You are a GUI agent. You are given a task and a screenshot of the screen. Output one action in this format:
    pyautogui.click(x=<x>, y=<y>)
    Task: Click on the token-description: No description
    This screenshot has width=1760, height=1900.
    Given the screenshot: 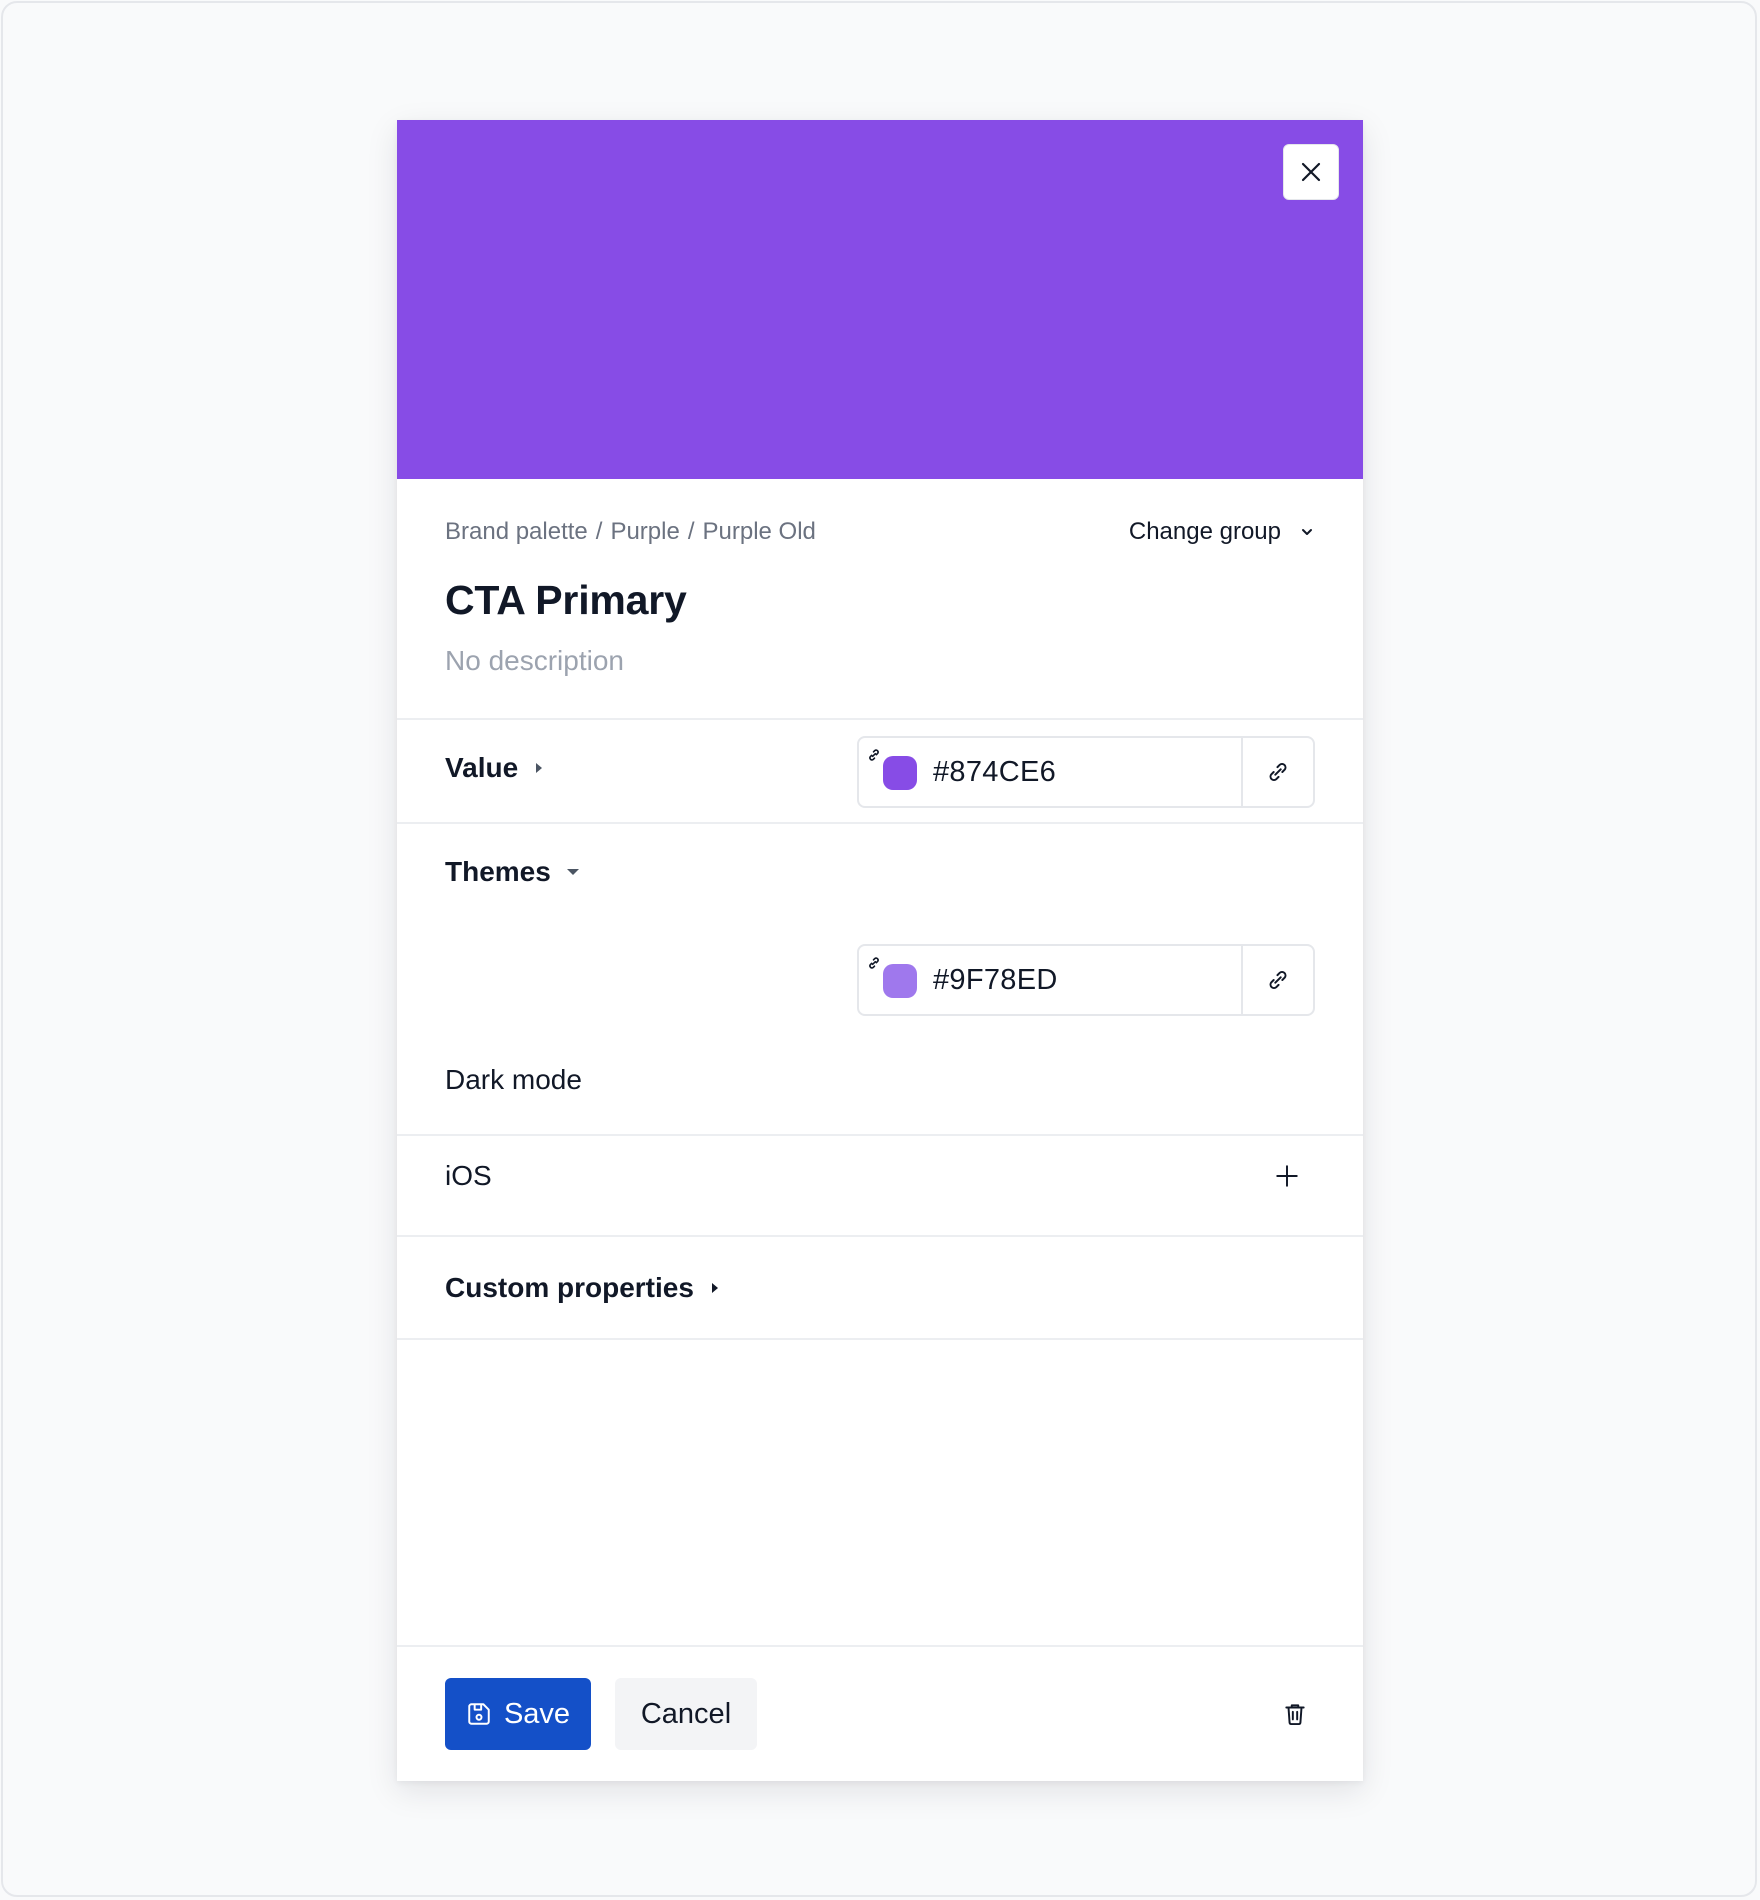 What is the action you would take?
    pyautogui.click(x=534, y=661)
    